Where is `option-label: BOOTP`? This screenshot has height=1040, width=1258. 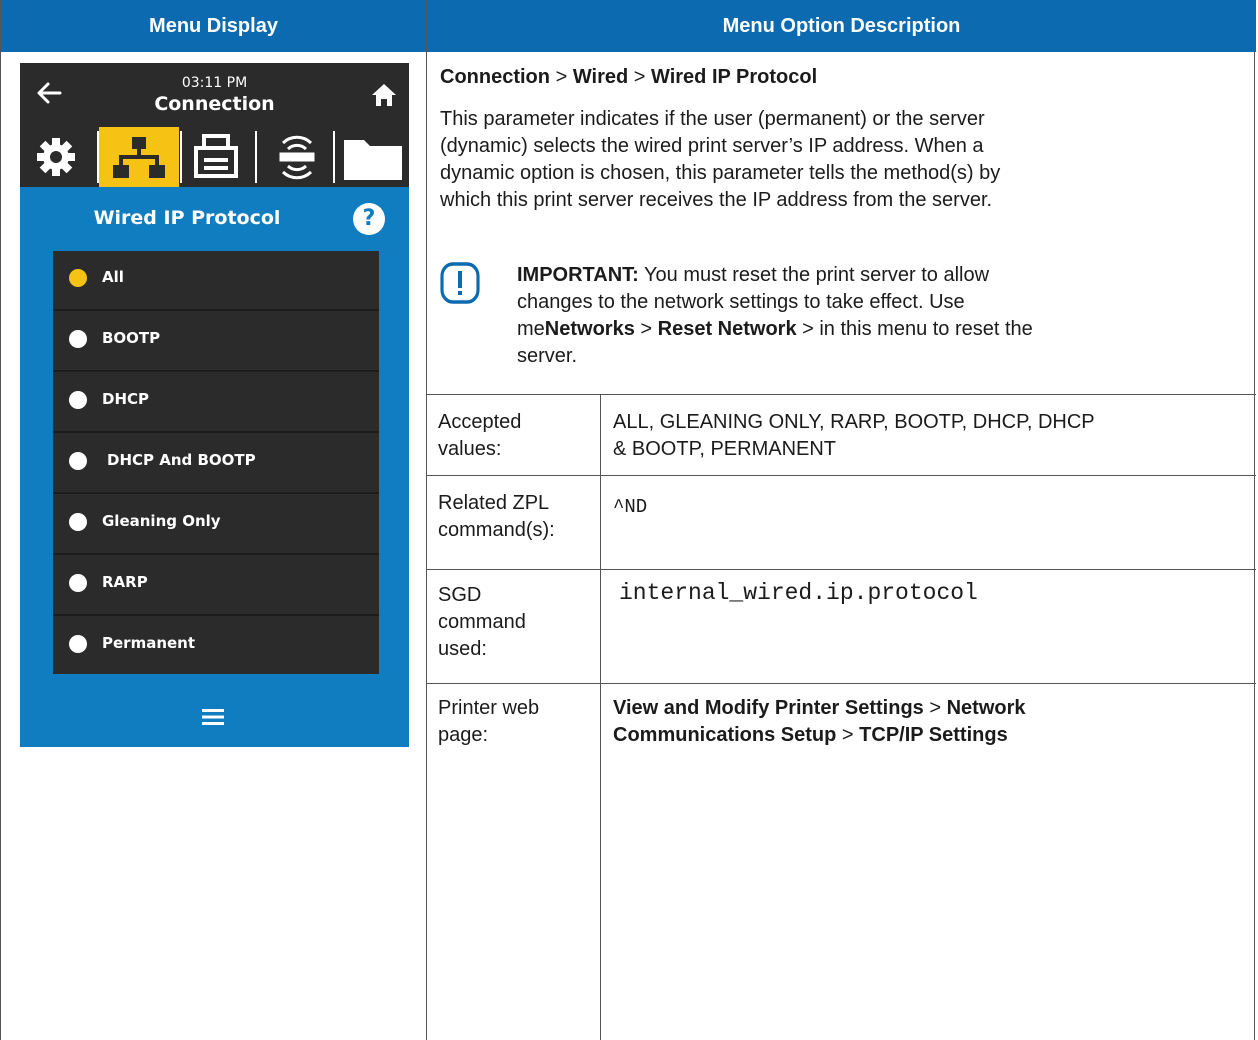 option-label: BOOTP is located at coordinates (131, 338).